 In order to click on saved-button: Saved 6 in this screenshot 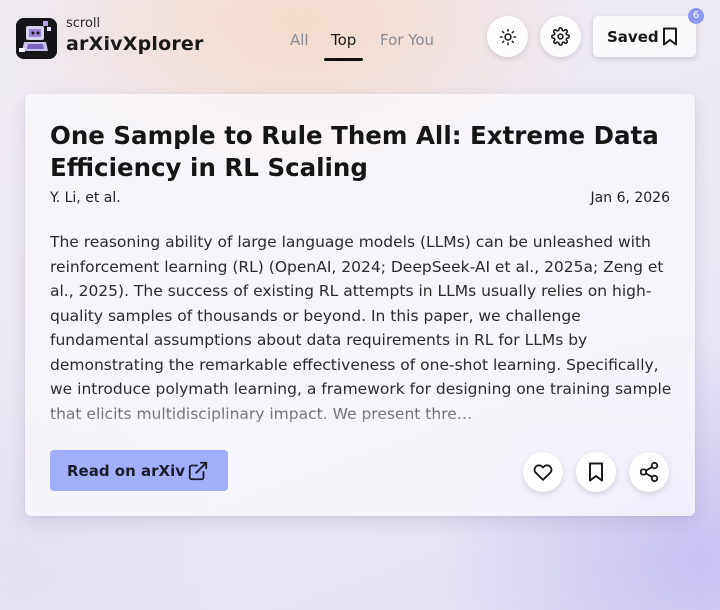, I will do `click(648, 32)`.